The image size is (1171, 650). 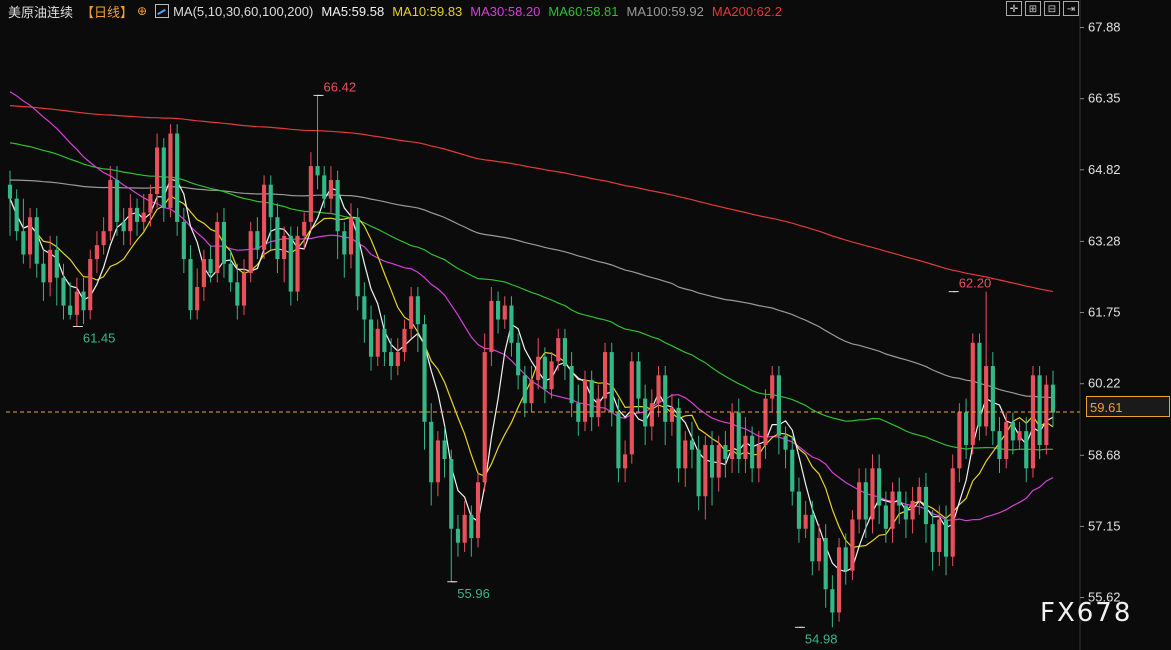 What do you see at coordinates (1042, 8) in the screenshot?
I see `chart-toolbar: ✛ ⊞ ⊟ ⇥` at bounding box center [1042, 8].